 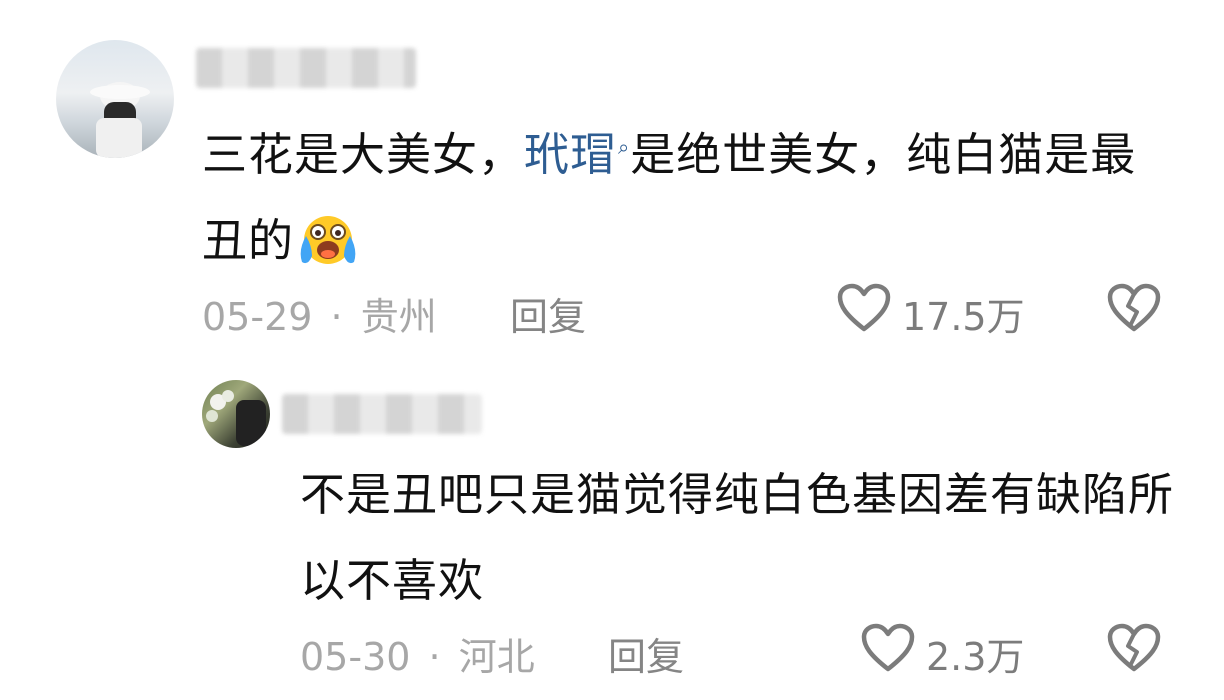 I want to click on comment-location: 贵州, so click(x=398, y=317).